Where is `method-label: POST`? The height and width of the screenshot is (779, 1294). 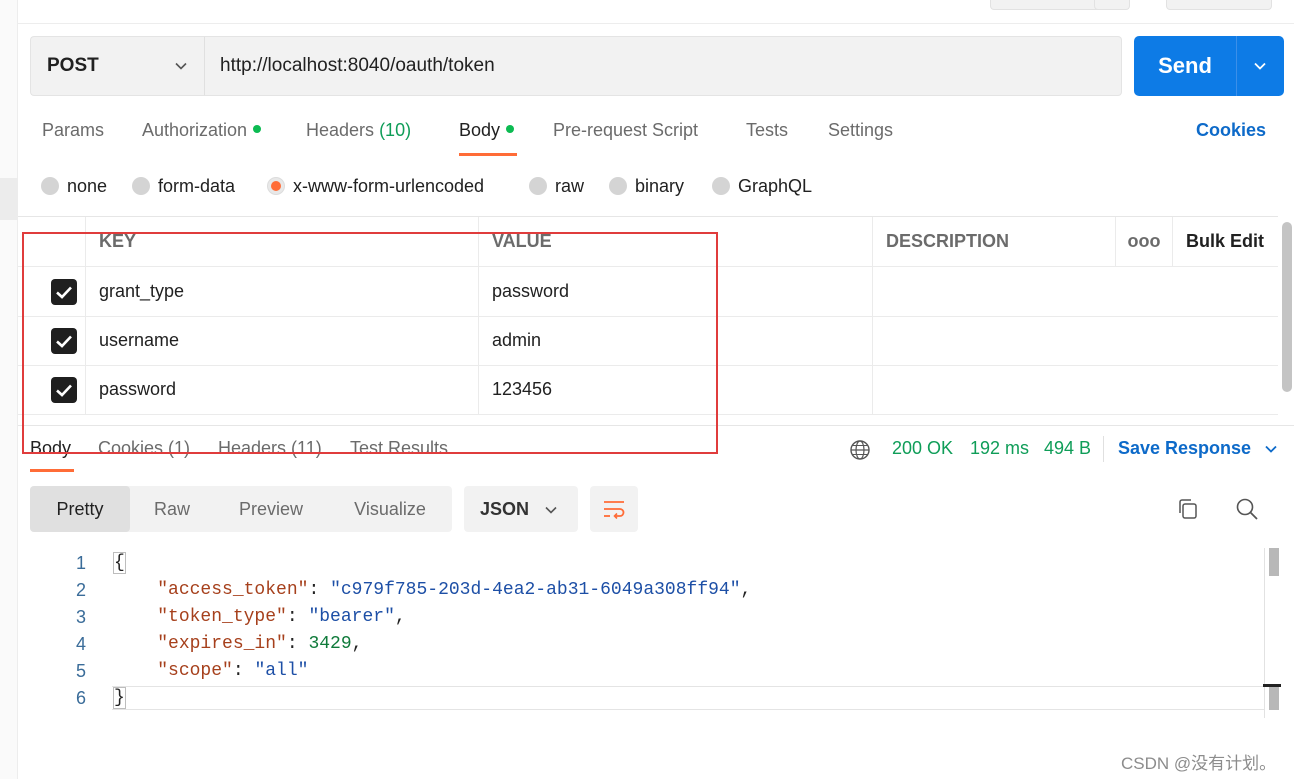 method-label: POST is located at coordinates (73, 65).